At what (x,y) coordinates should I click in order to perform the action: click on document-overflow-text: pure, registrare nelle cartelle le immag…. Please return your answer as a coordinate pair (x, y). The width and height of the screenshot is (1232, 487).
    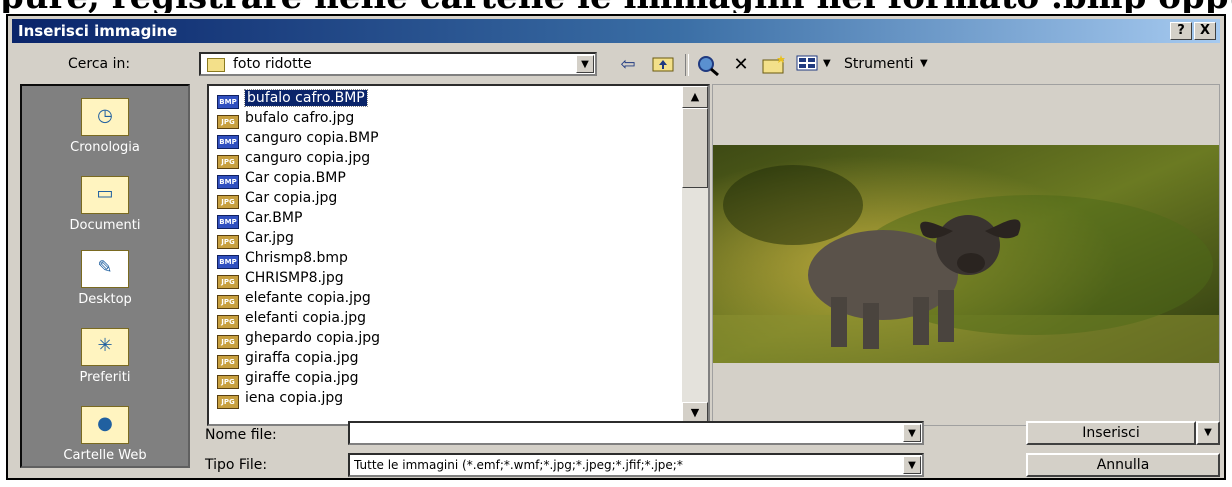
    Looking at the image, I should click on (616, 6).